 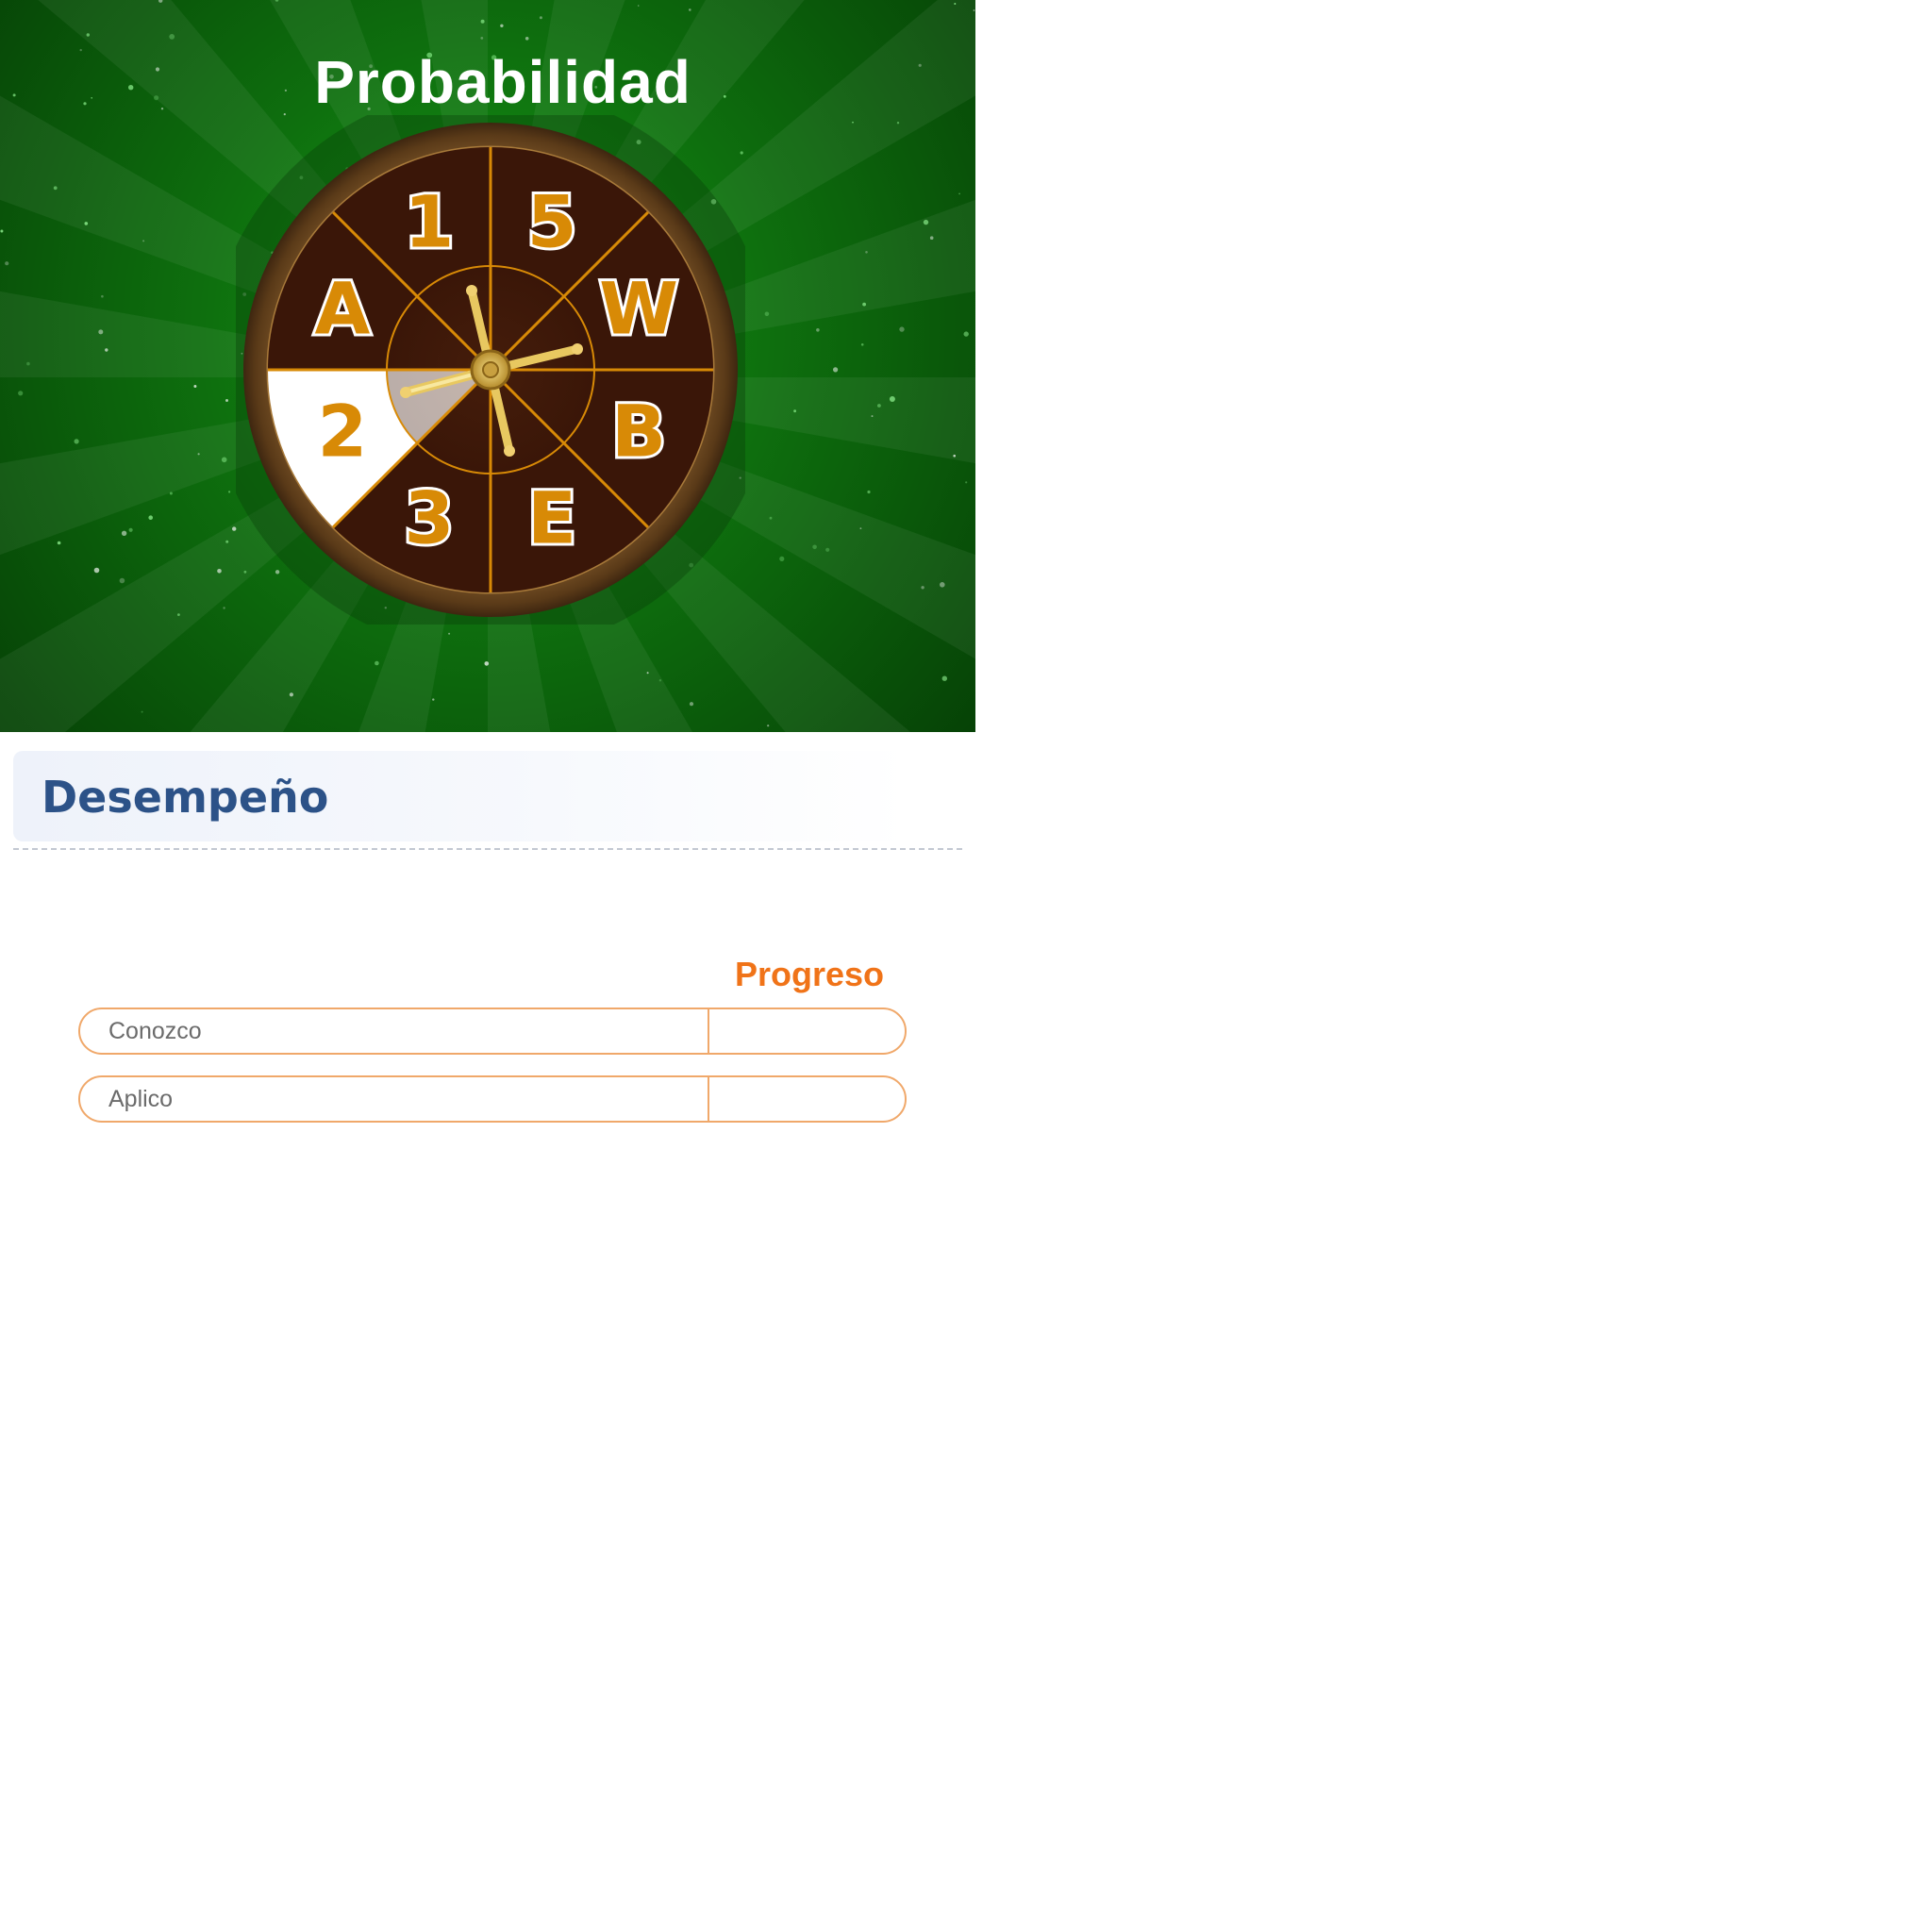 I want to click on wheel-label-3: 3, so click(x=429, y=518).